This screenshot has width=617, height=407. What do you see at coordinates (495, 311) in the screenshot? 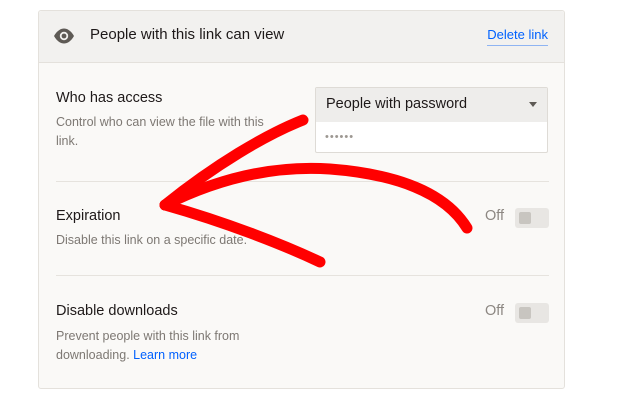
I see `downloads-toggle-label: Off` at bounding box center [495, 311].